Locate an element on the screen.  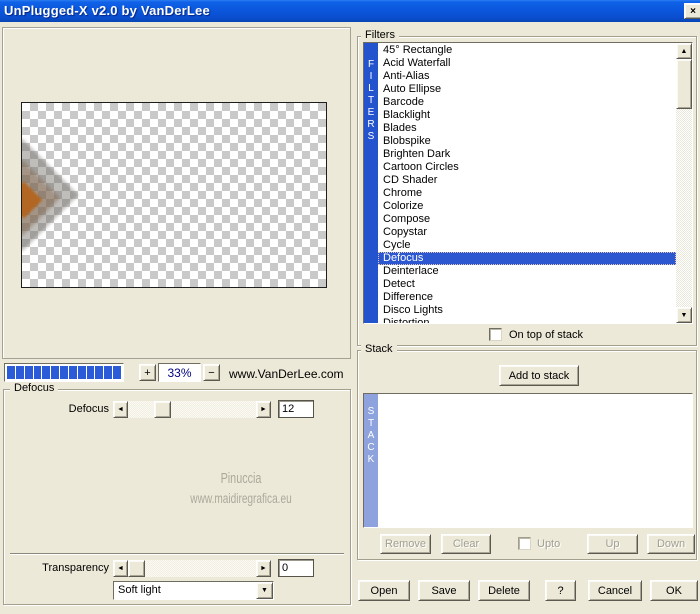
filter-item: Difference is located at coordinates (527, 297).